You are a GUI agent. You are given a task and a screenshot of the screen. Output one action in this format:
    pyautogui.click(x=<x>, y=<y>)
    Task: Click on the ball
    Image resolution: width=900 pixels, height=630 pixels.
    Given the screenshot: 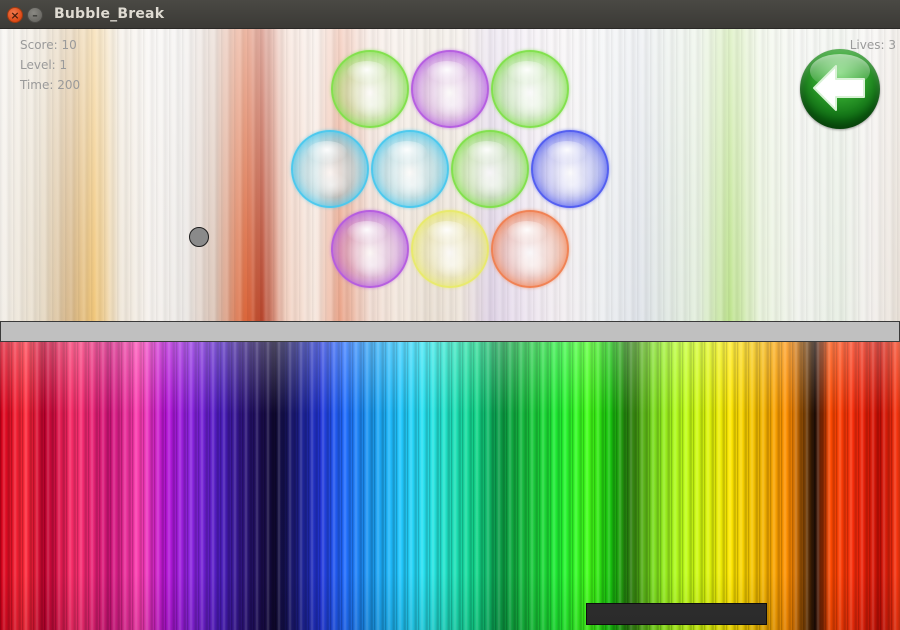 What is the action you would take?
    pyautogui.click(x=199, y=237)
    